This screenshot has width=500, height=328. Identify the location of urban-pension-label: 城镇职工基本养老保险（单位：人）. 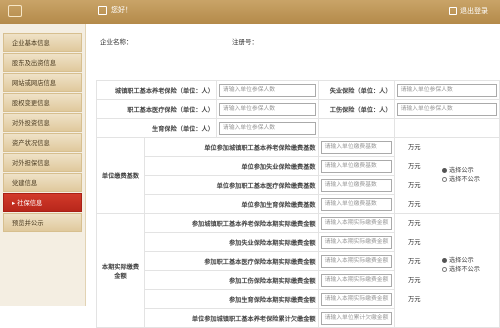
(156, 90).